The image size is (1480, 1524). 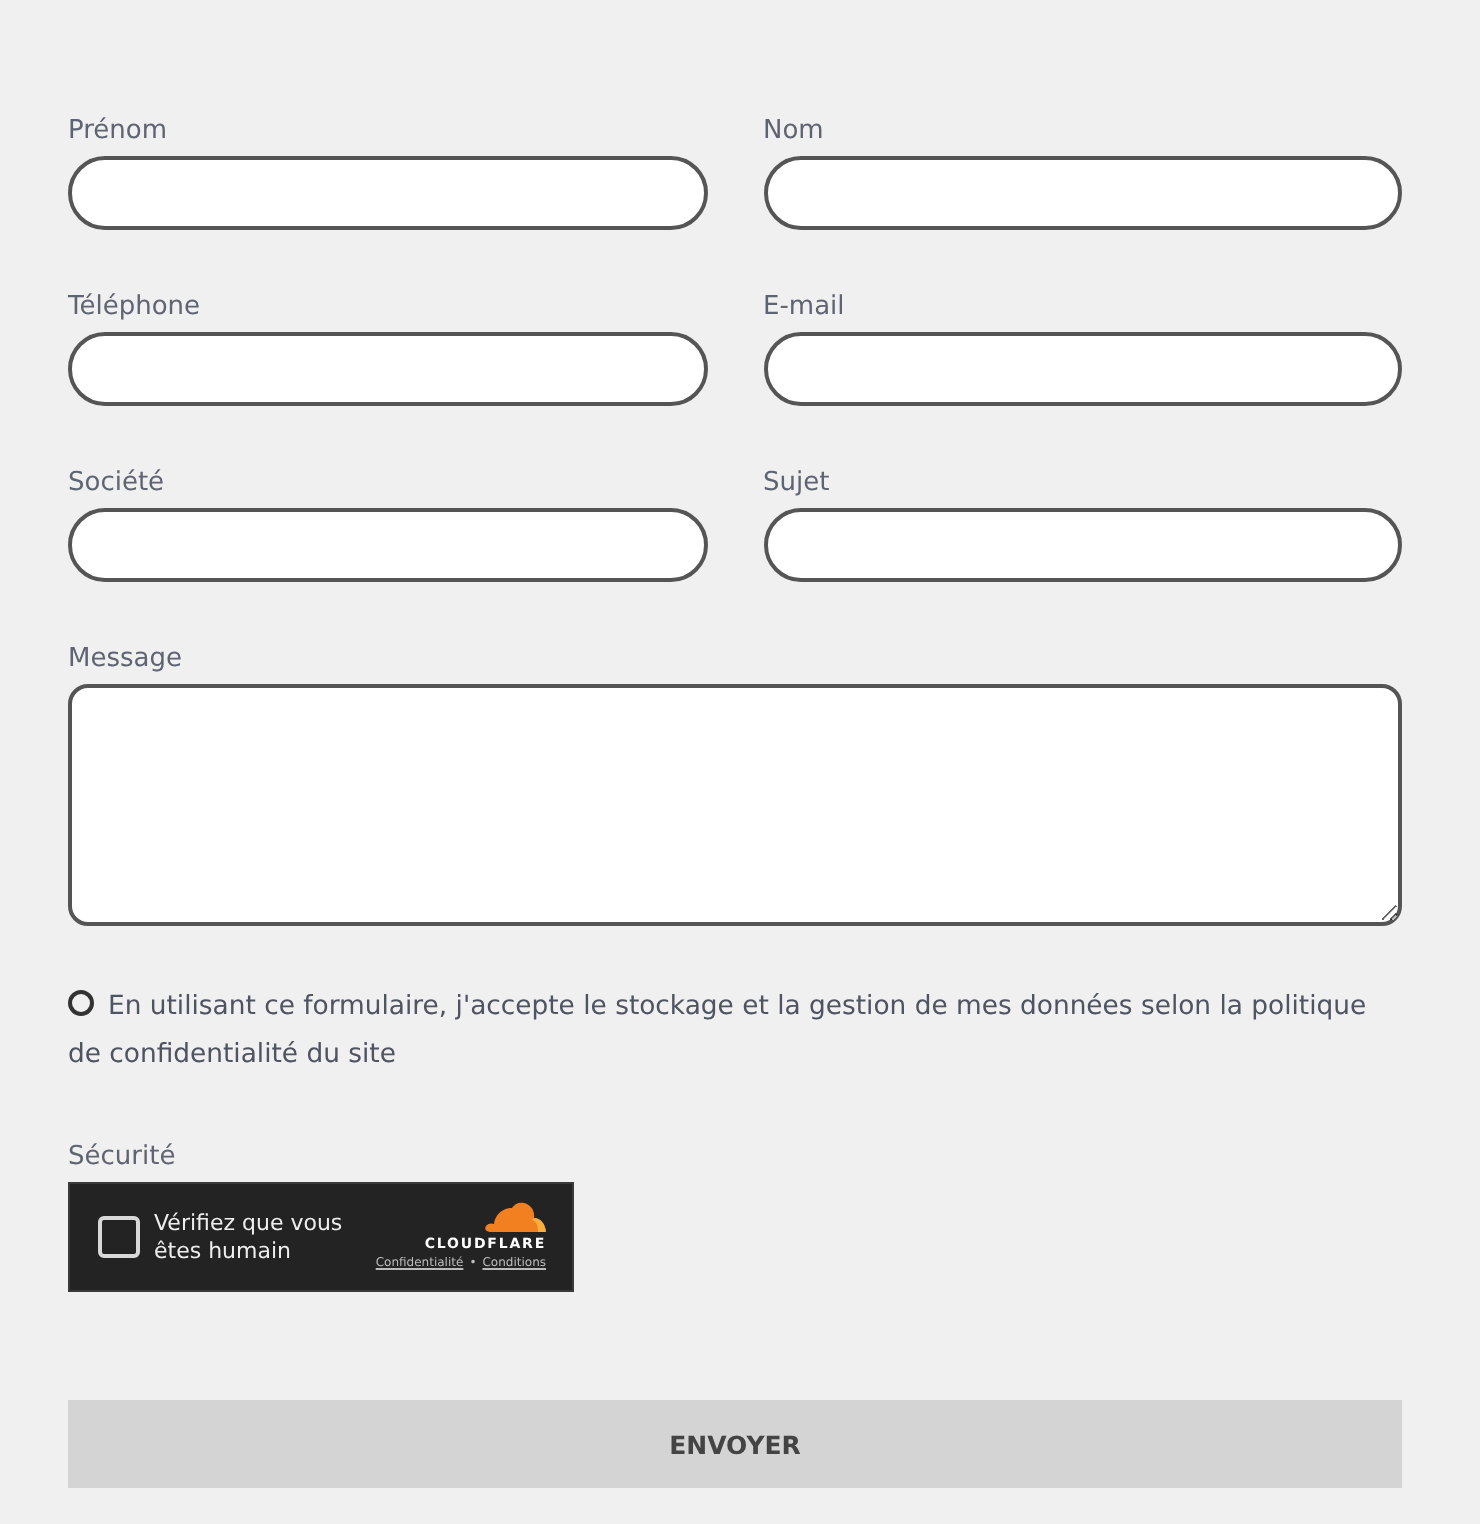 I want to click on captcha-checkbox, so click(x=119, y=1237).